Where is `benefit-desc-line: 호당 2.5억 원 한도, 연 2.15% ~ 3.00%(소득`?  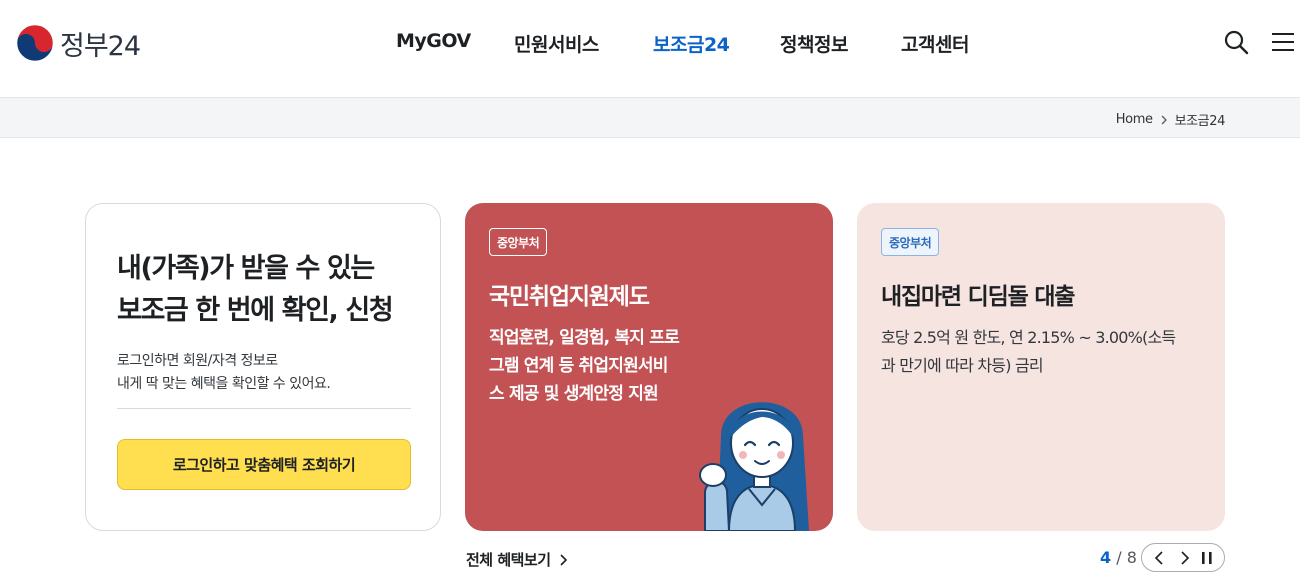
benefit-desc-line: 호당 2.5억 원 한도, 연 2.15% ~ 3.00%(소득 is located at coordinates (1028, 337).